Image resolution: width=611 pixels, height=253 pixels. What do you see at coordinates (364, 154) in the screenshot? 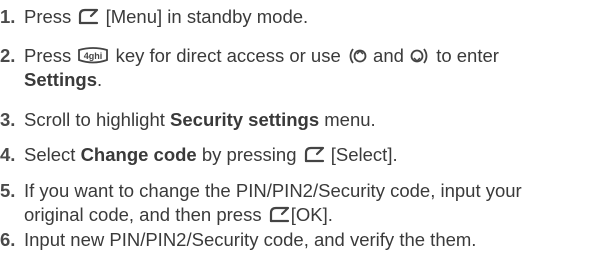
I see `step-text: [Select].` at bounding box center [364, 154].